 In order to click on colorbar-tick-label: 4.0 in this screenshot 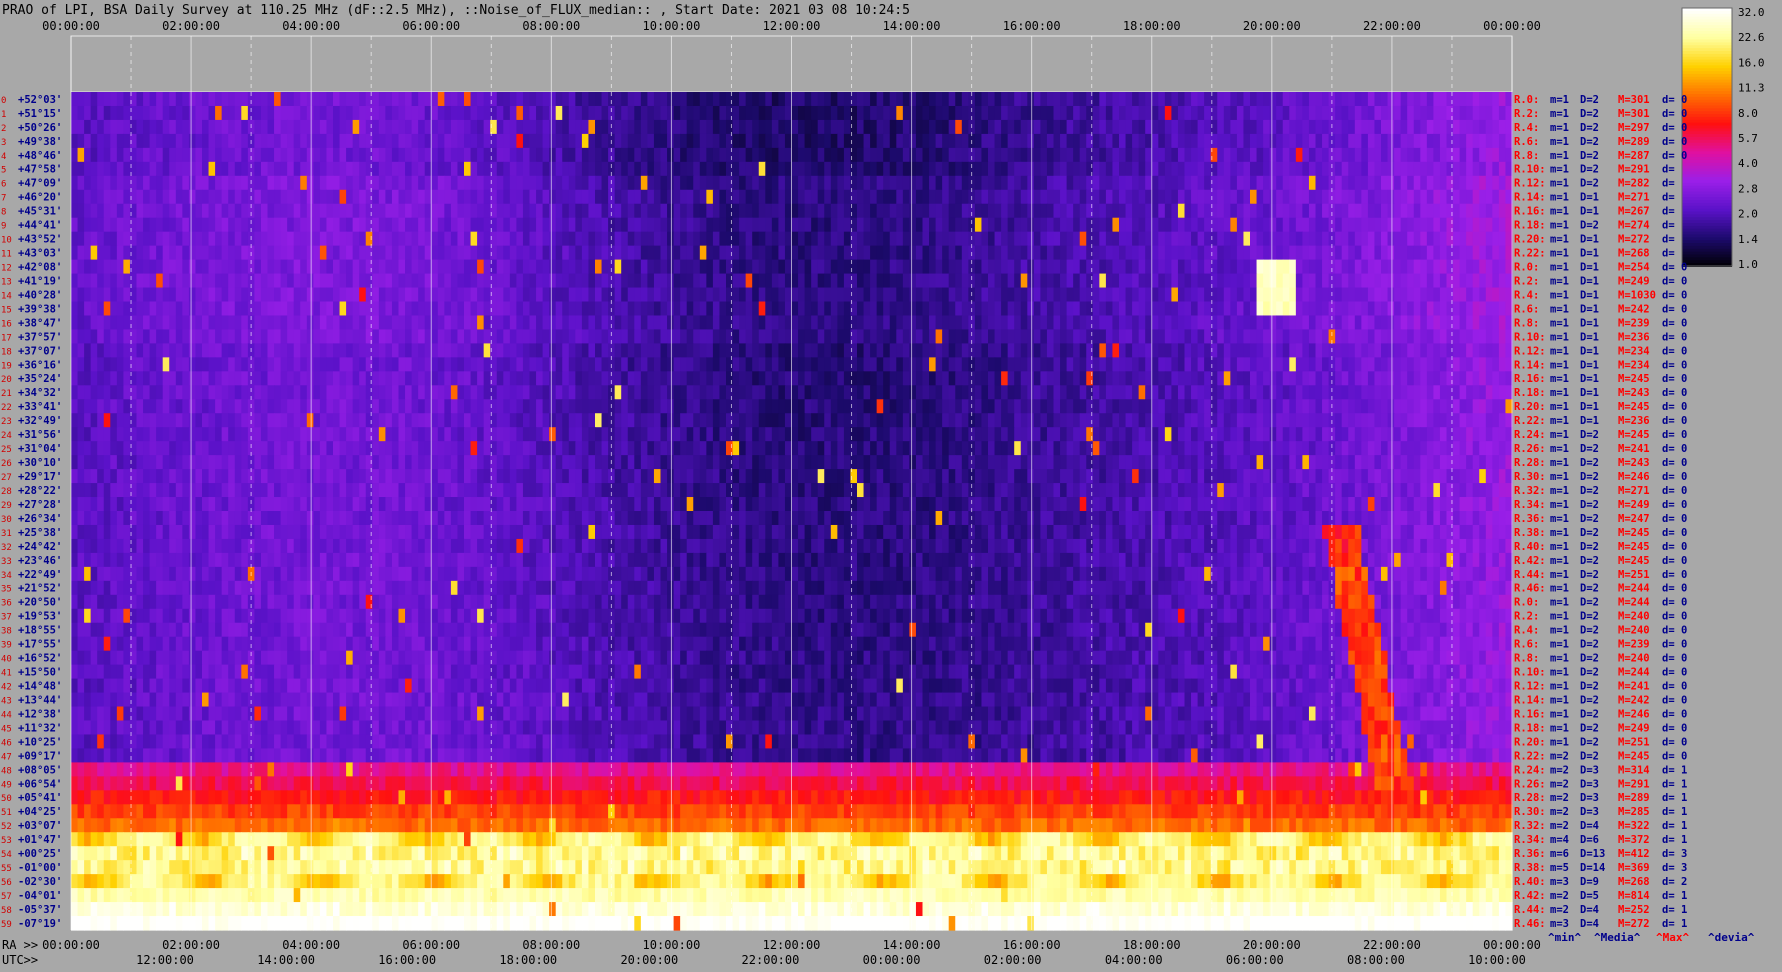, I will do `click(1748, 163)`.